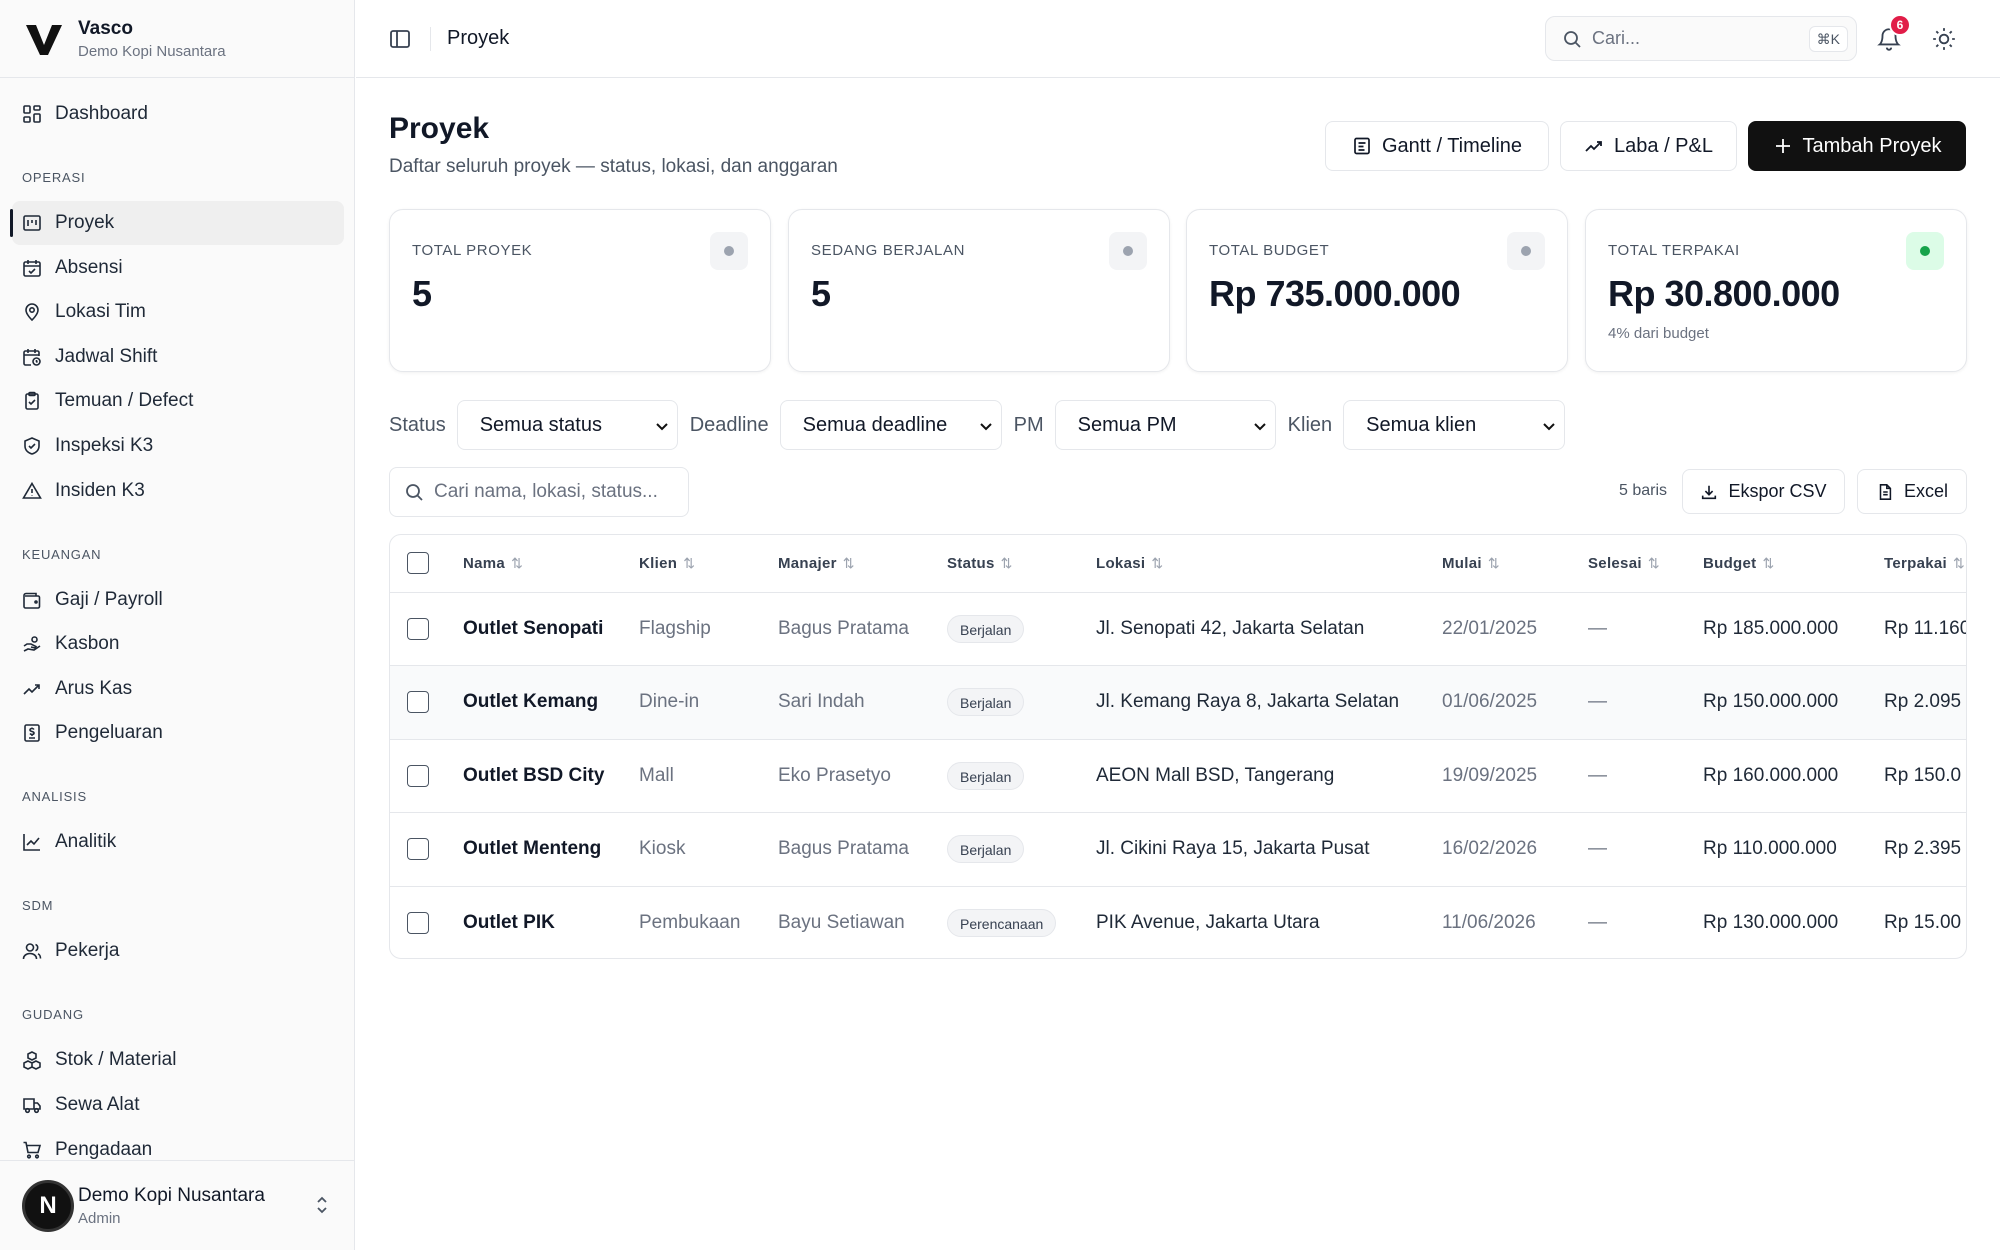  Describe the element at coordinates (178, 114) in the screenshot. I see `sidebar-item-dashboard: Dashboard` at that location.